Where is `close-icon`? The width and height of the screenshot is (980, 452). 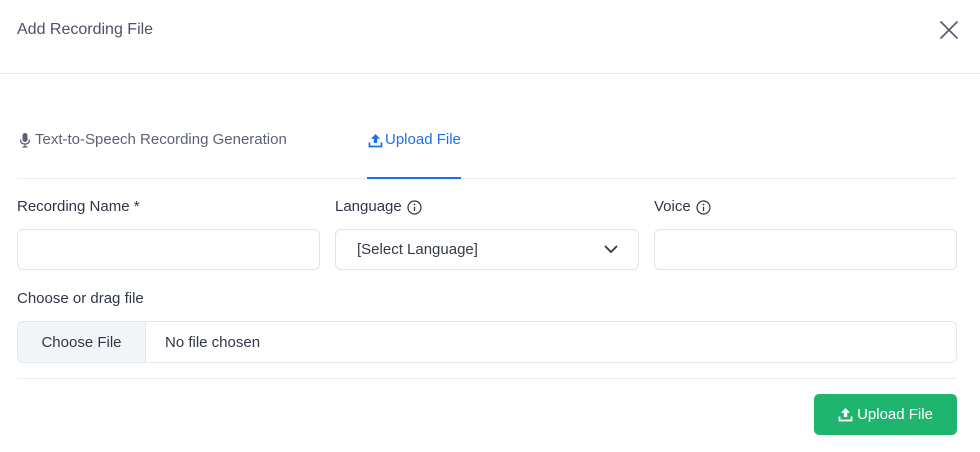 close-icon is located at coordinates (949, 30).